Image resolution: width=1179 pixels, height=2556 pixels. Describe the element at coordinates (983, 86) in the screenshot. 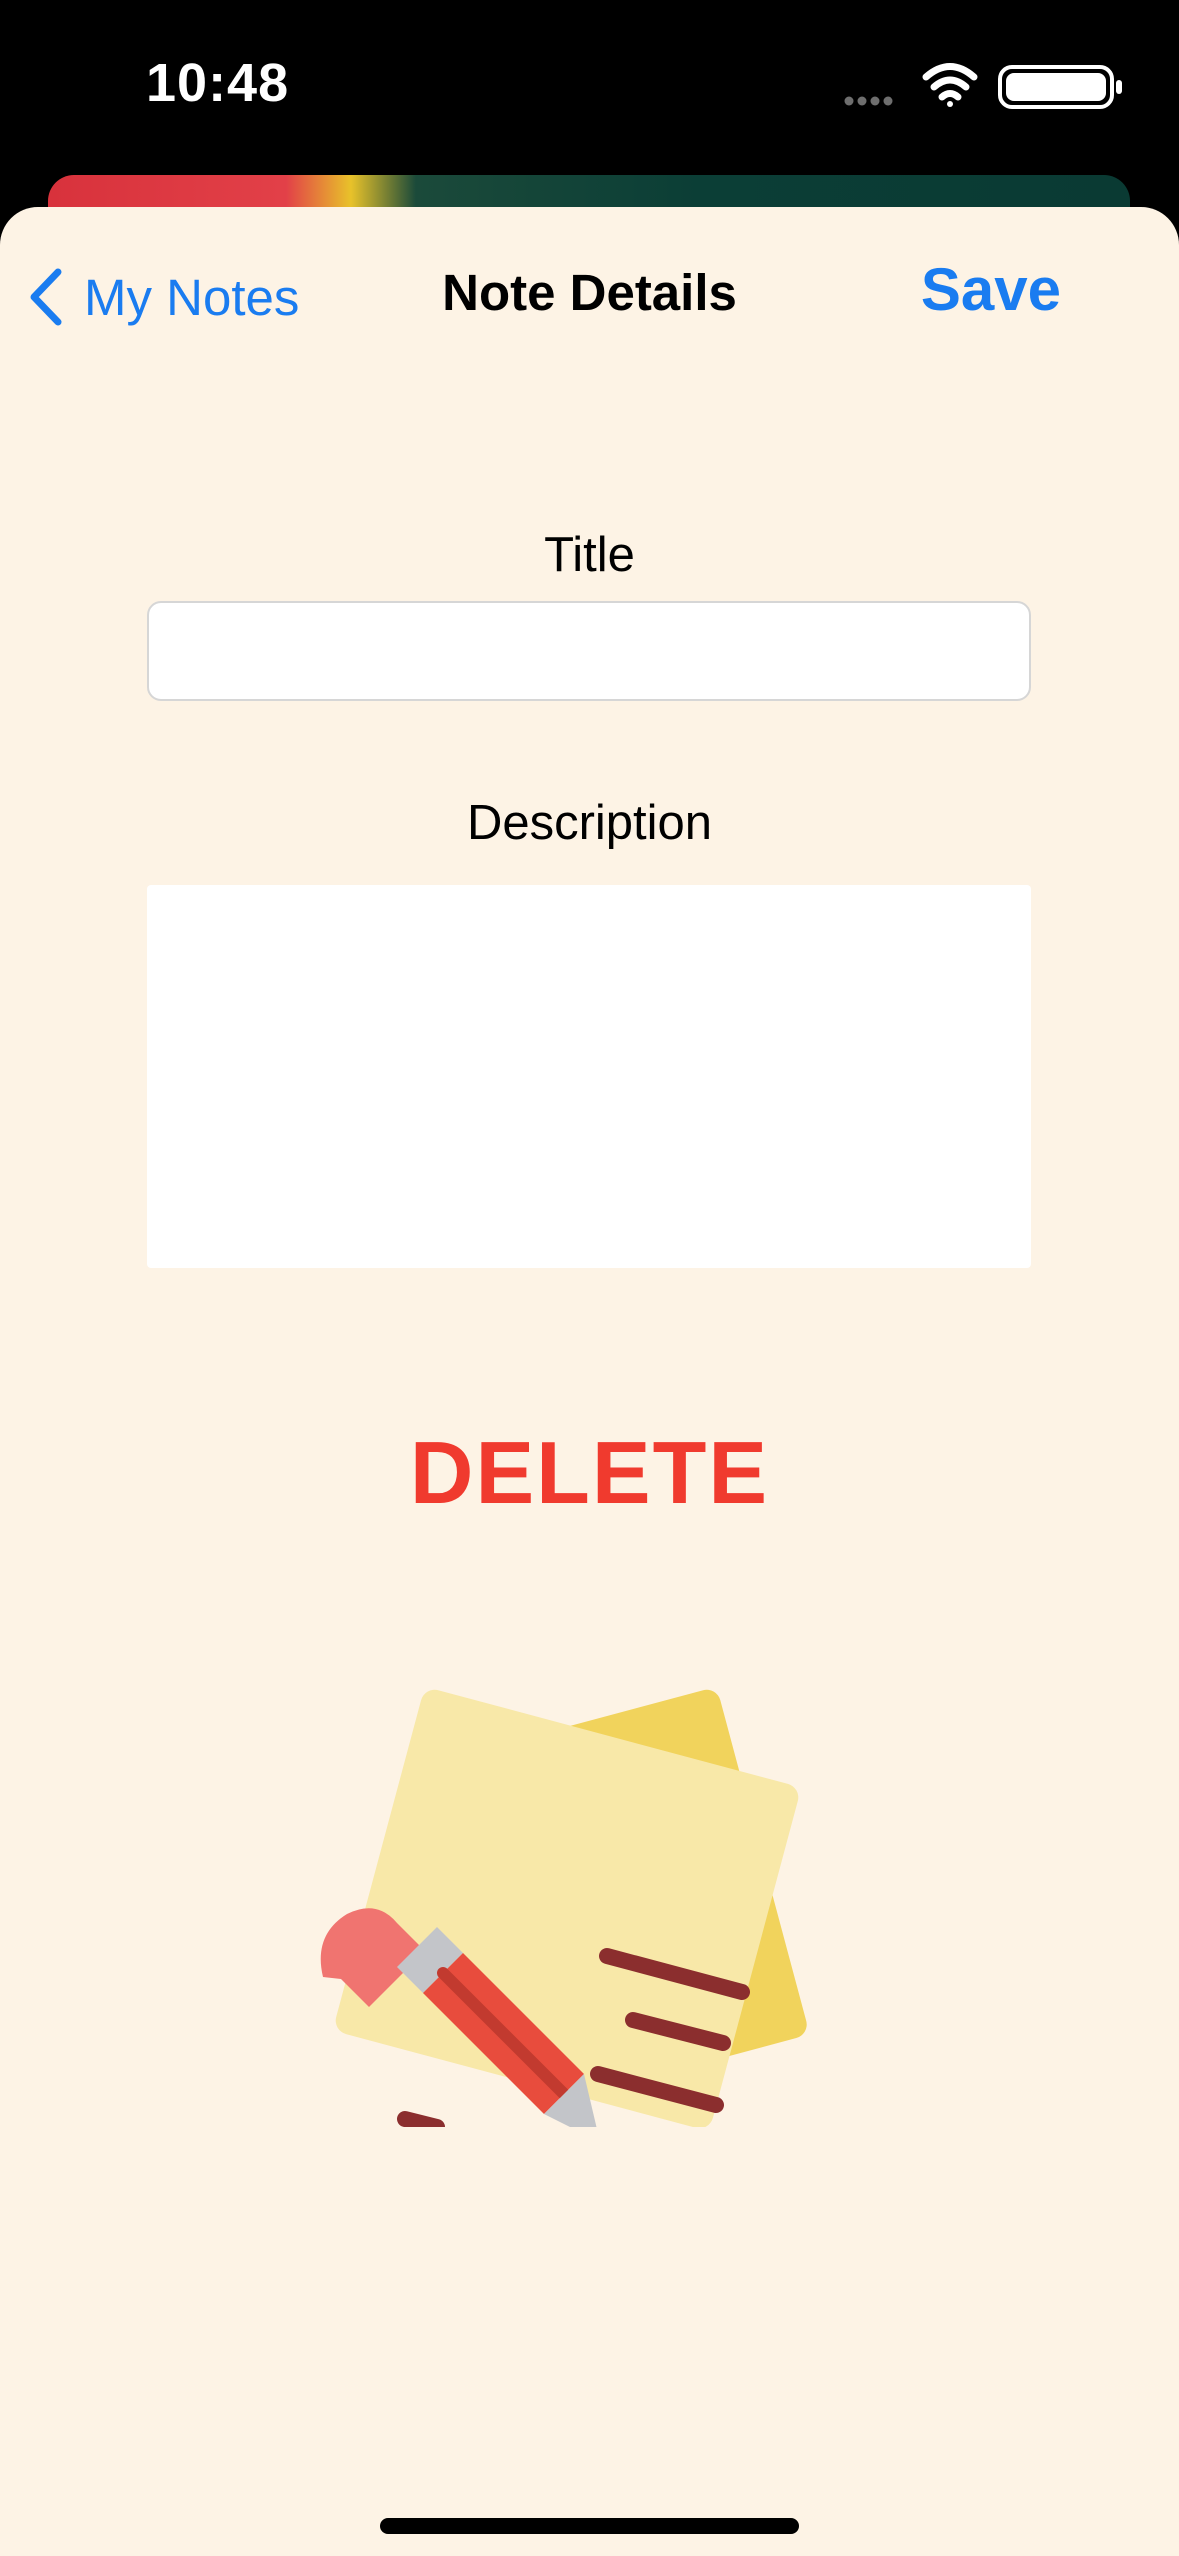

I see `status-icons` at that location.